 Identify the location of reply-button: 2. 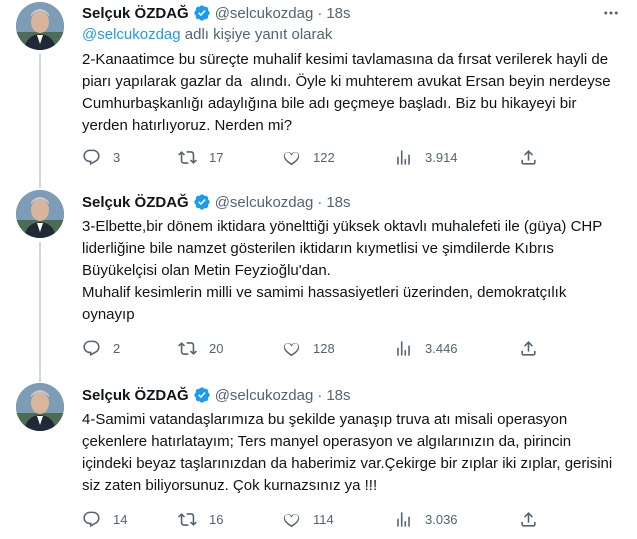
(101, 348).